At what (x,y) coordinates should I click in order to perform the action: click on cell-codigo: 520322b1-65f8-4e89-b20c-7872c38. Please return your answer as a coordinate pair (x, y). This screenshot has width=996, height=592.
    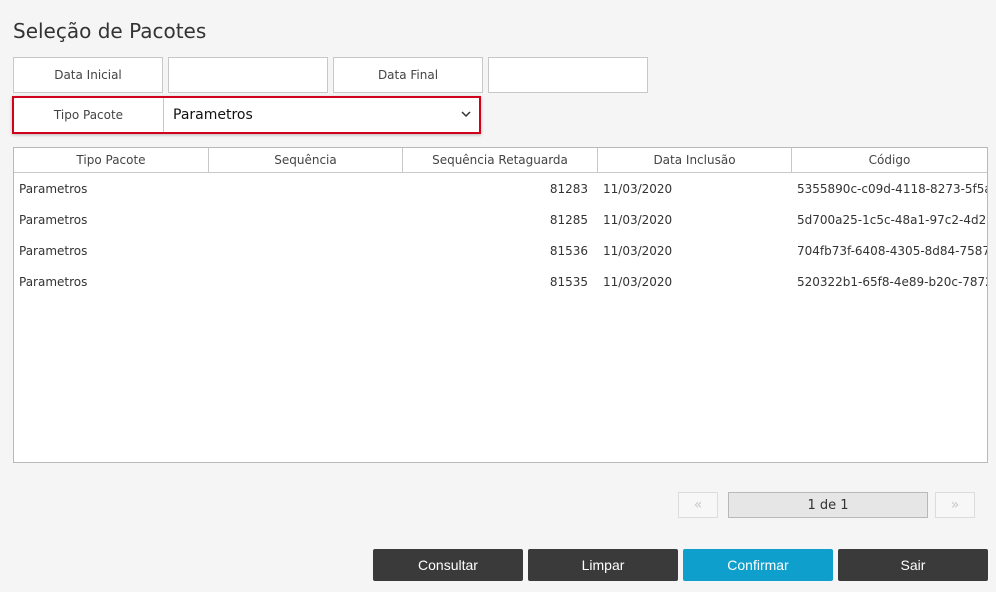
    Looking at the image, I should click on (892, 281).